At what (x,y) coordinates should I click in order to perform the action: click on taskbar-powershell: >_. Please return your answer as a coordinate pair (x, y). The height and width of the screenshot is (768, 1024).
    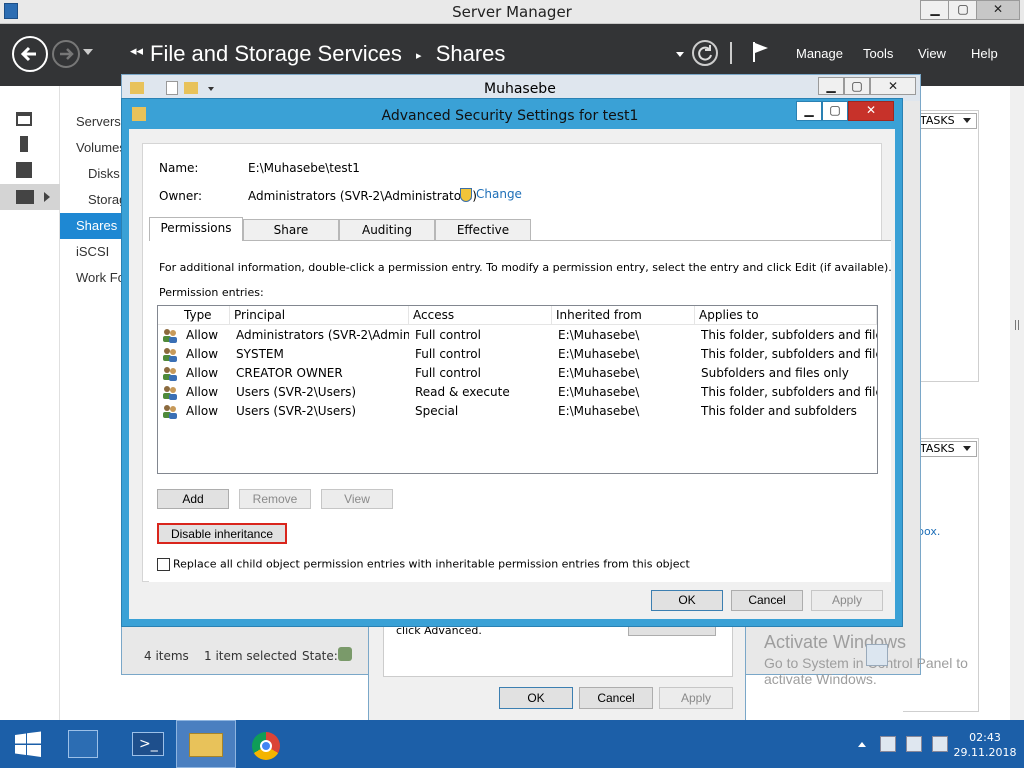
    Looking at the image, I should click on (148, 744).